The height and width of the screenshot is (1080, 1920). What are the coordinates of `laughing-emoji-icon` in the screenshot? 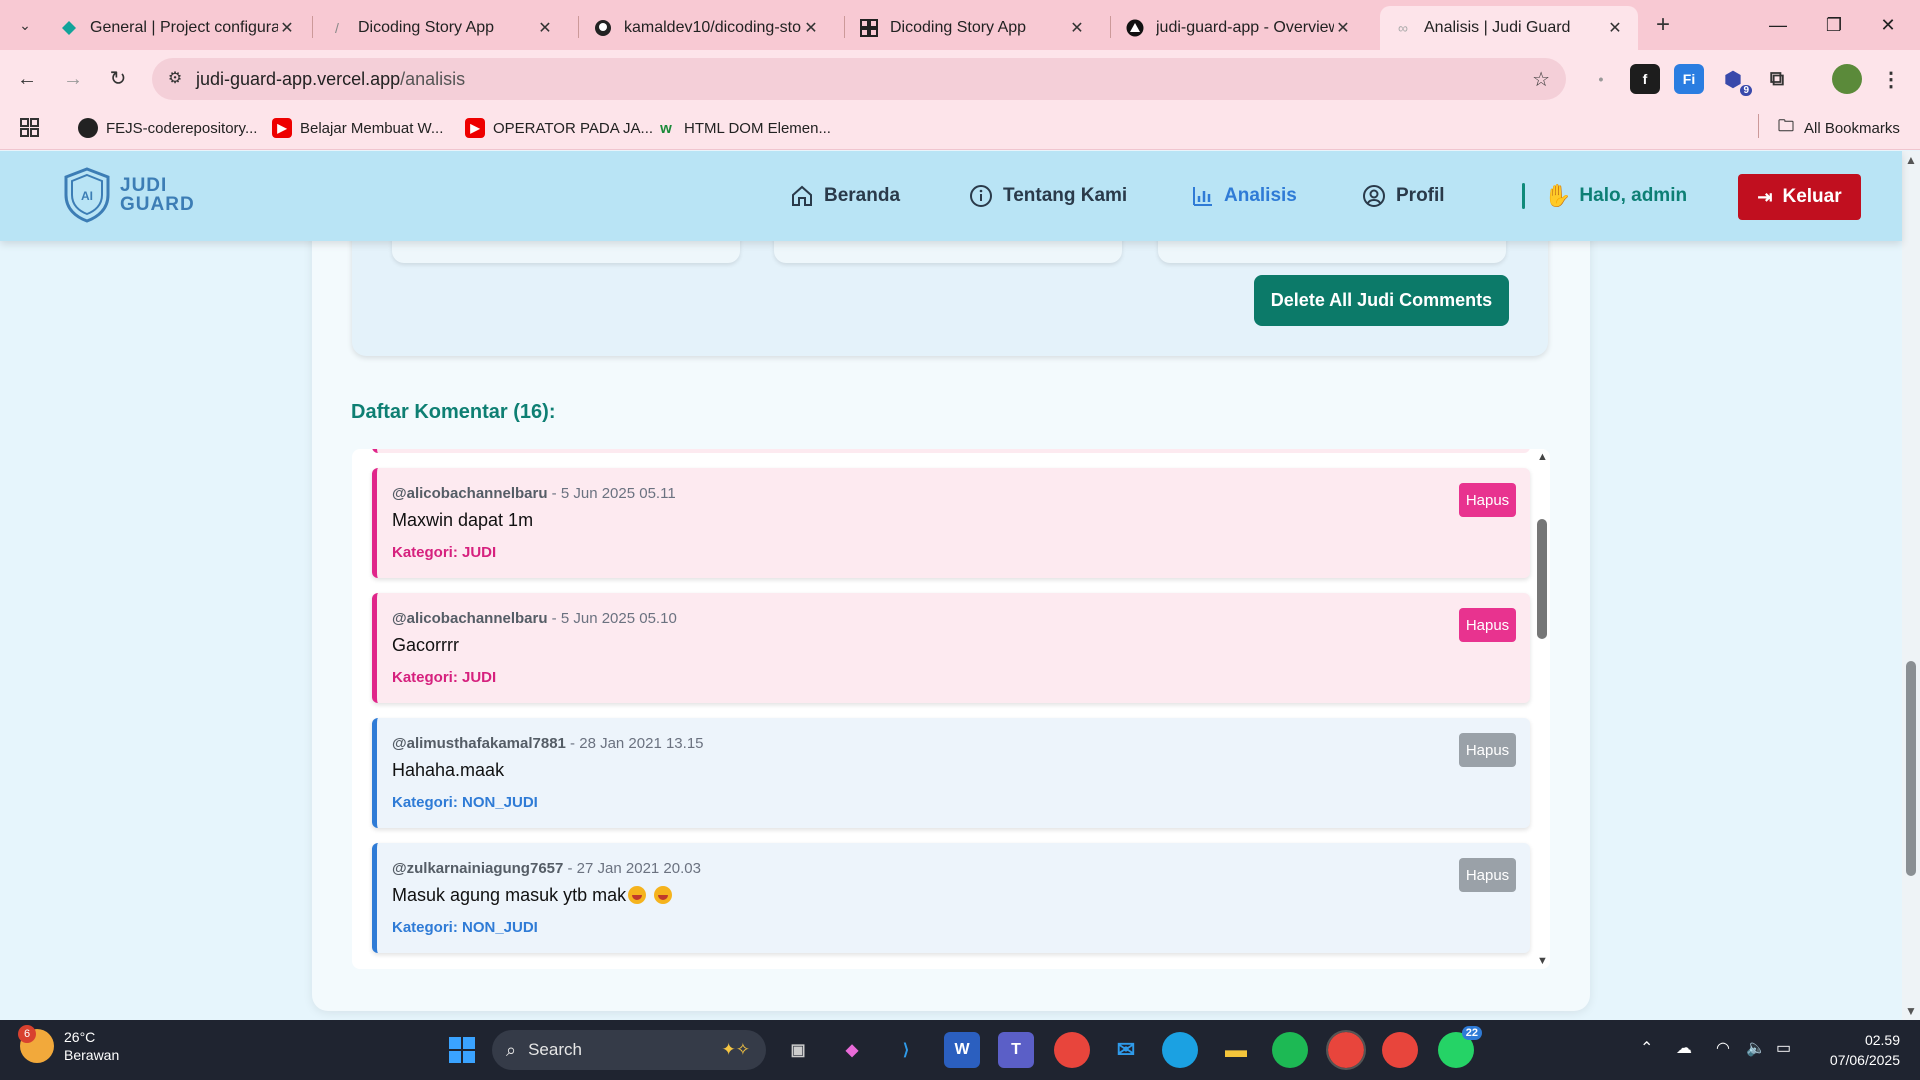 It's located at (637, 895).